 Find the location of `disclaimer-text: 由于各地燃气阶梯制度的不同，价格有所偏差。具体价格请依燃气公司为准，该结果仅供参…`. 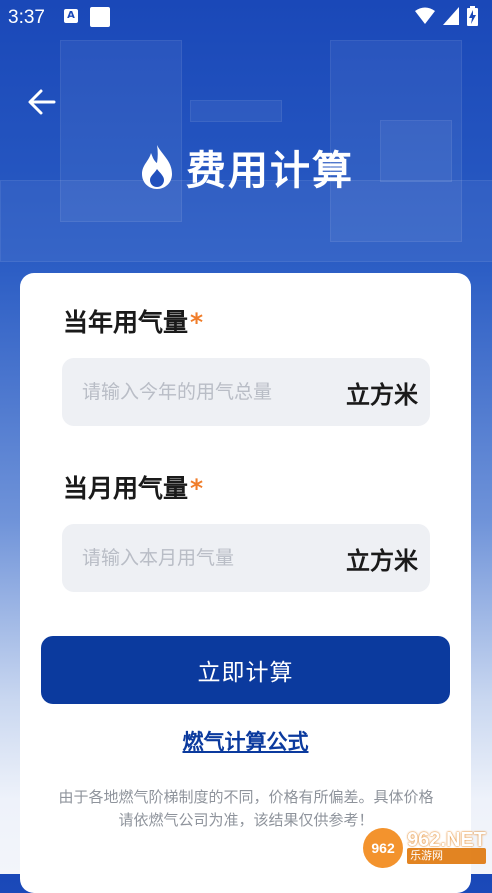

disclaimer-text: 由于各地燃气阶梯制度的不同，价格有所偏差。具体价格请依燃气公司为准，该结果仅供参… is located at coordinates (246, 808).